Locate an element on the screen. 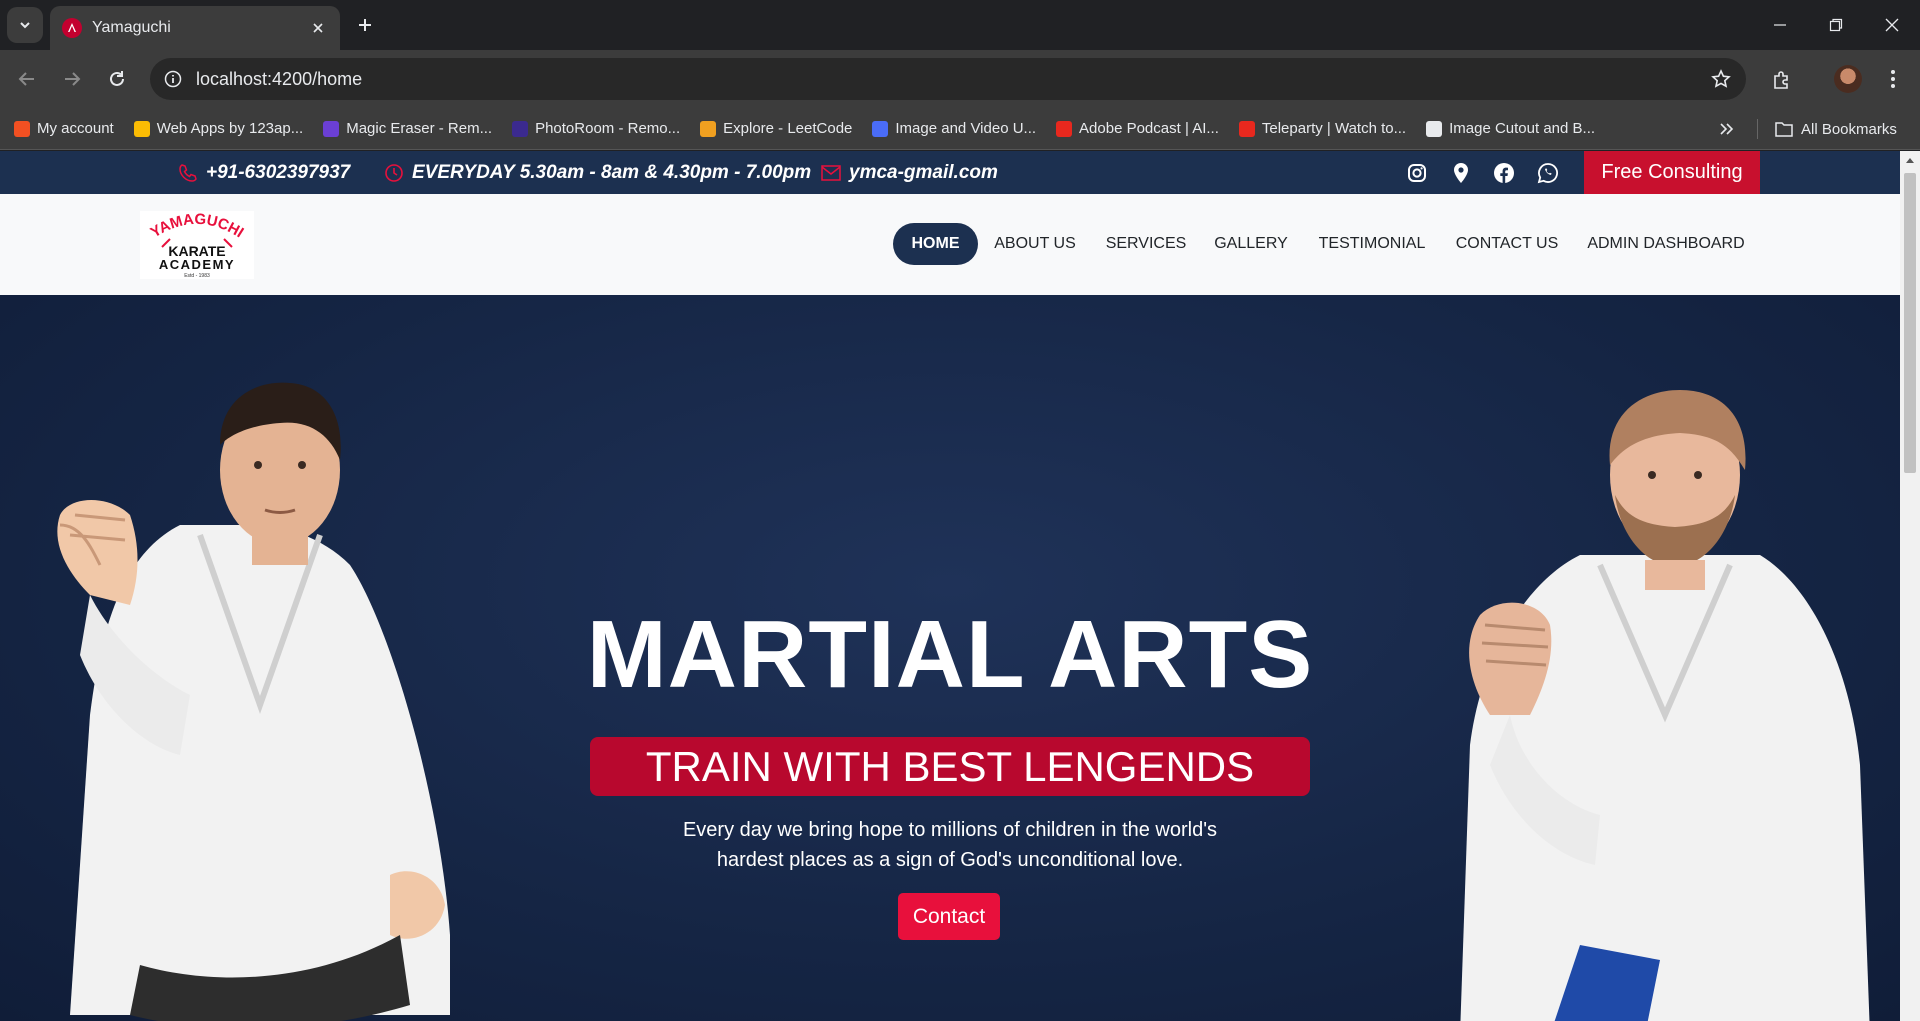 This screenshot has width=1920, height=1021. bookmark-star-icon is located at coordinates (1721, 79).